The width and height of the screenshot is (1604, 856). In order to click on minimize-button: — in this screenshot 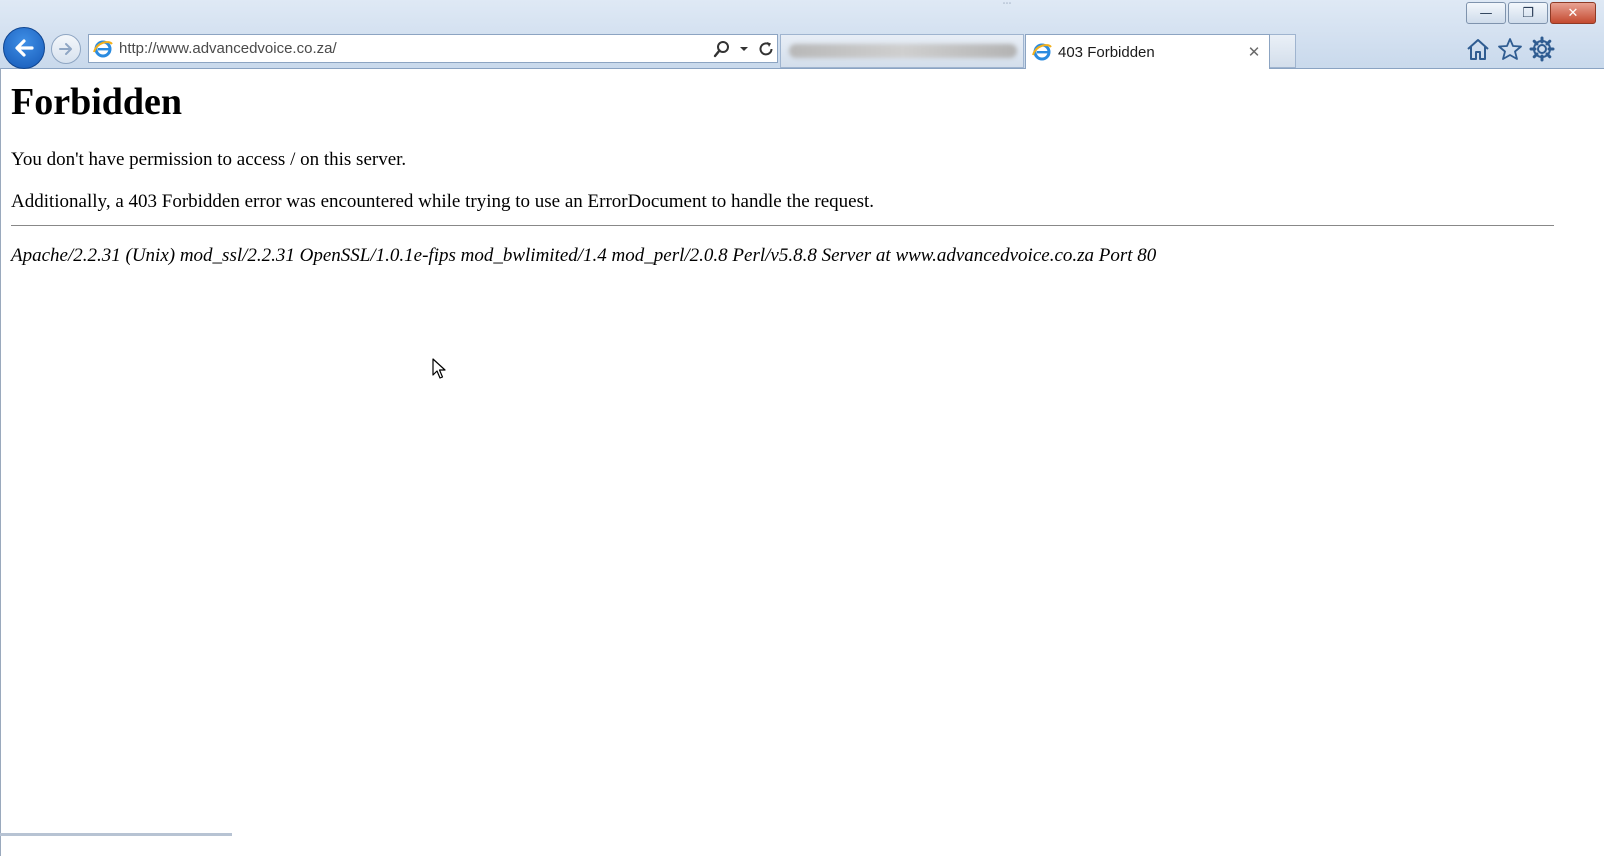, I will do `click(1486, 13)`.